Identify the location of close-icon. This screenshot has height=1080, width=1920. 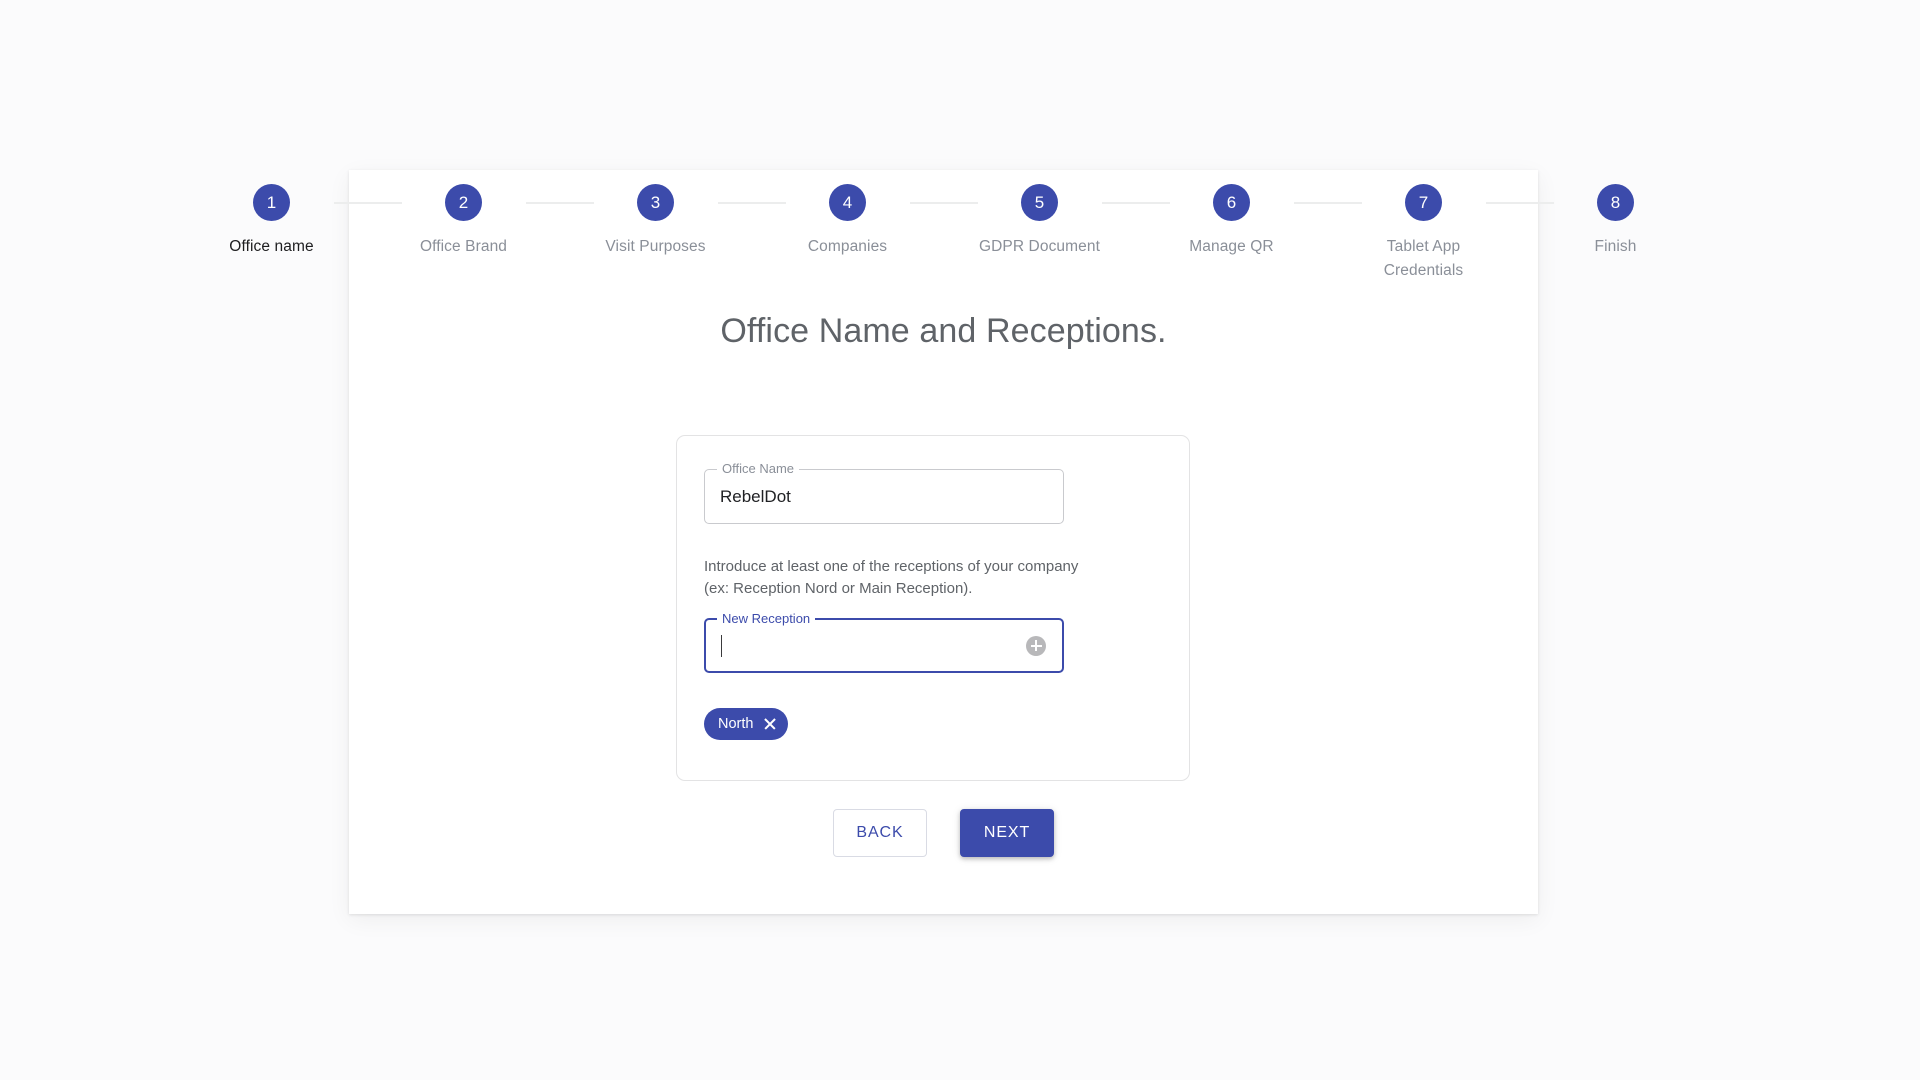
(770, 724).